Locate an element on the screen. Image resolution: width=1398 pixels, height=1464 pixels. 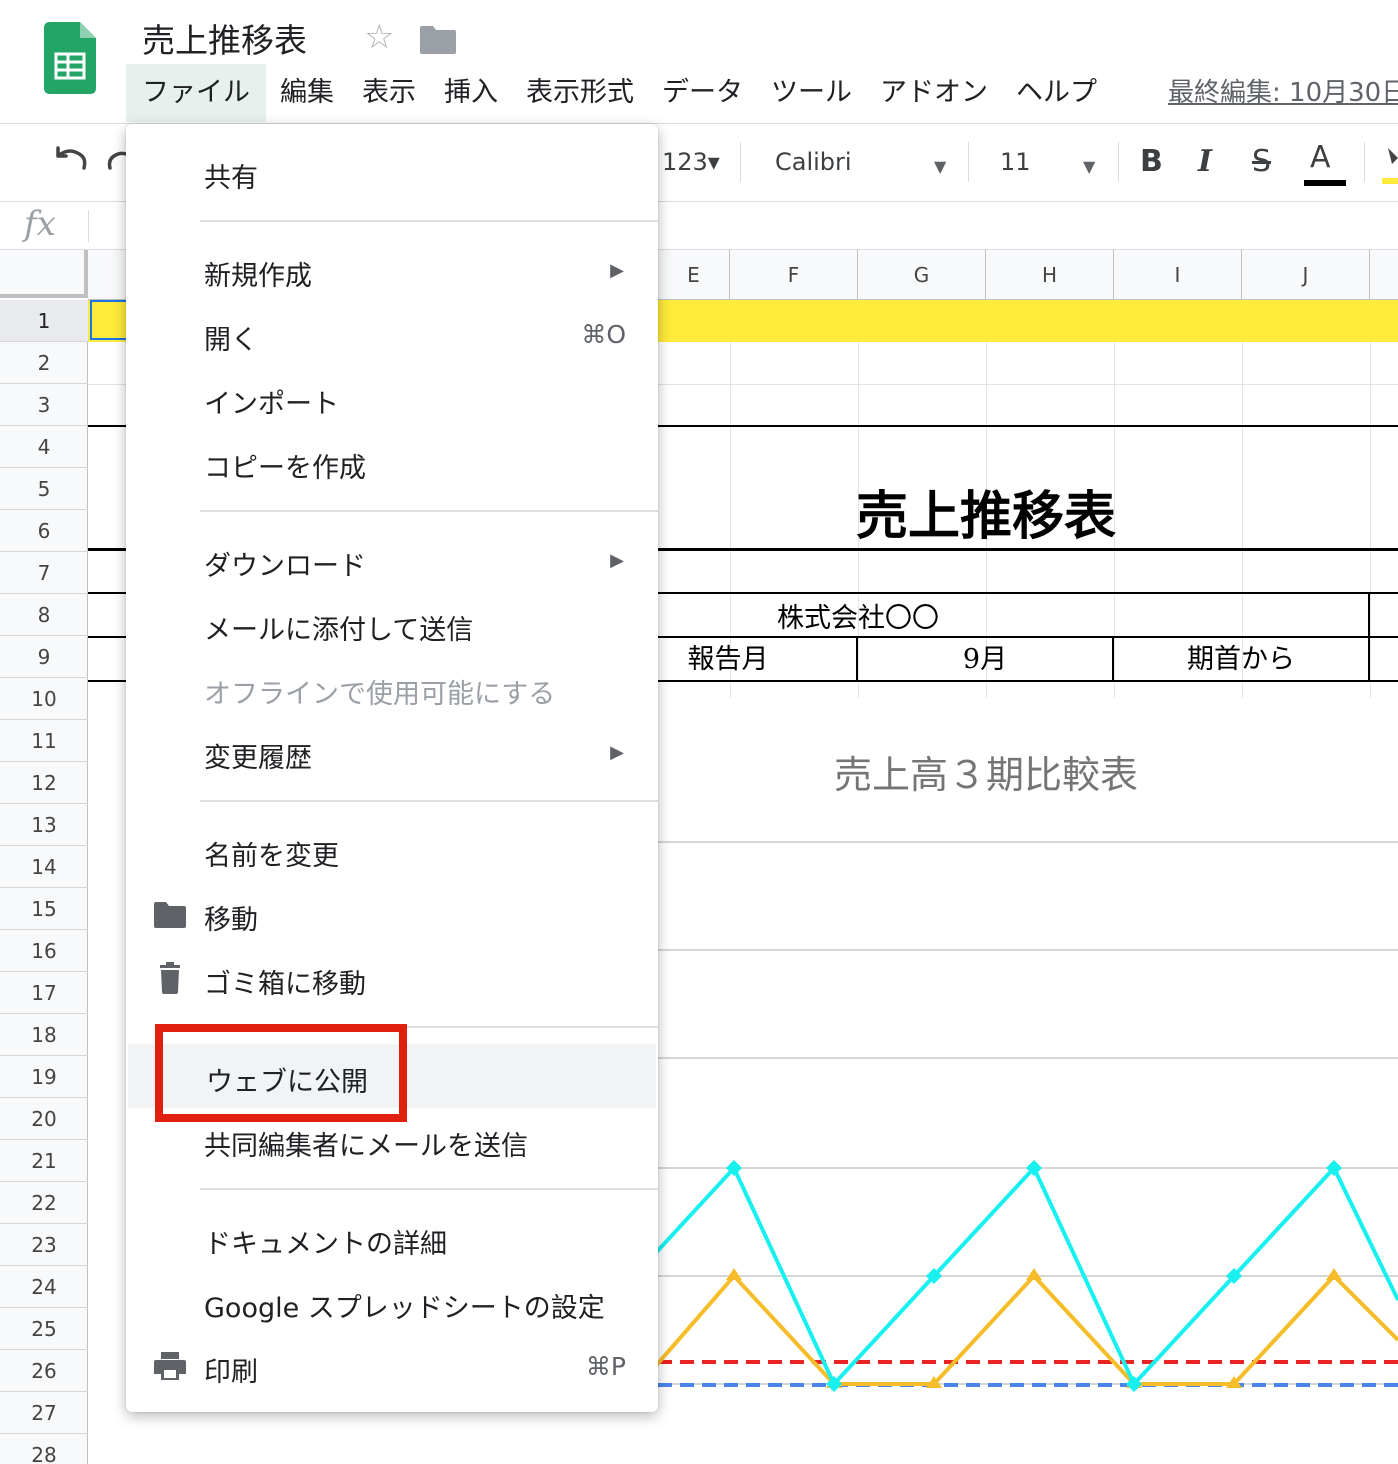
font-size-select: 11 is located at coordinates (1015, 162).